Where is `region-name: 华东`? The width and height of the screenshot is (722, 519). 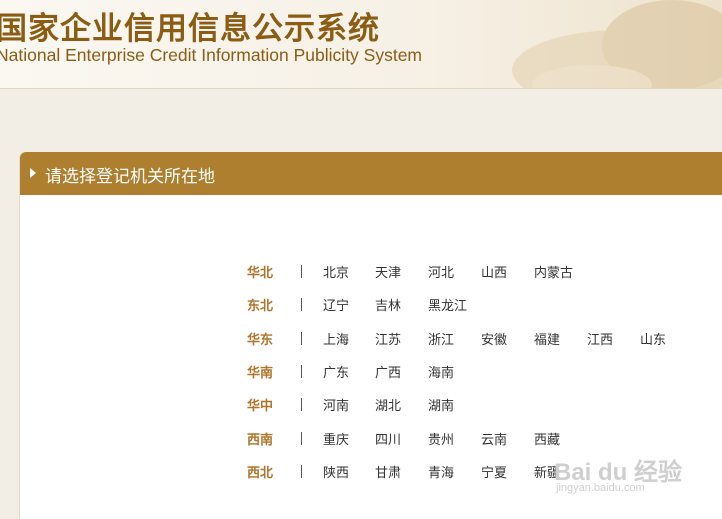
region-name: 华东 is located at coordinates (260, 340).